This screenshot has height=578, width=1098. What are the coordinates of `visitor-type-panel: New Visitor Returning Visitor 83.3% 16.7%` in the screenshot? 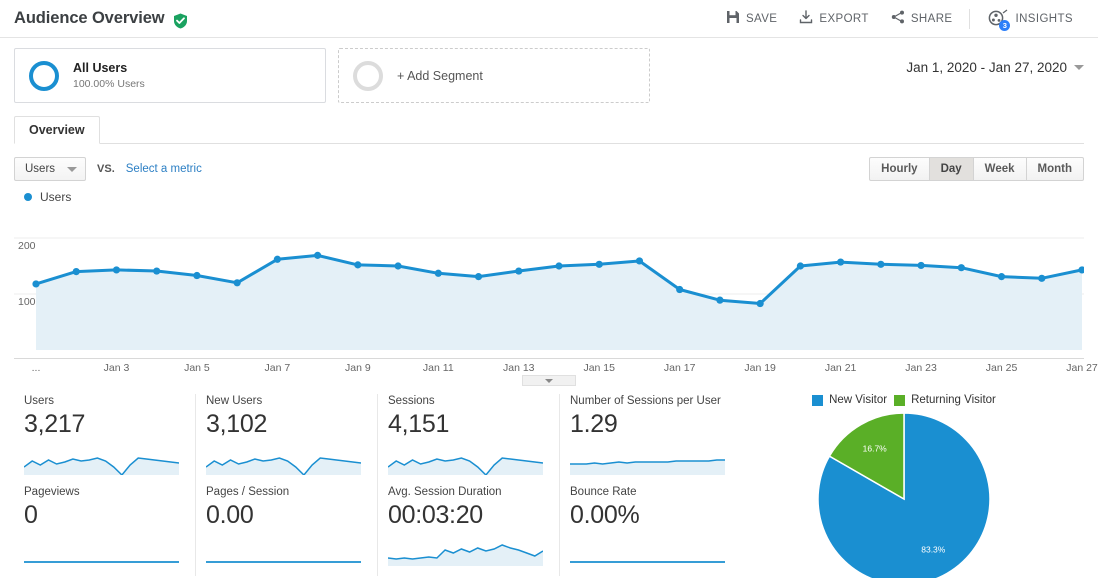 It's located at (899, 486).